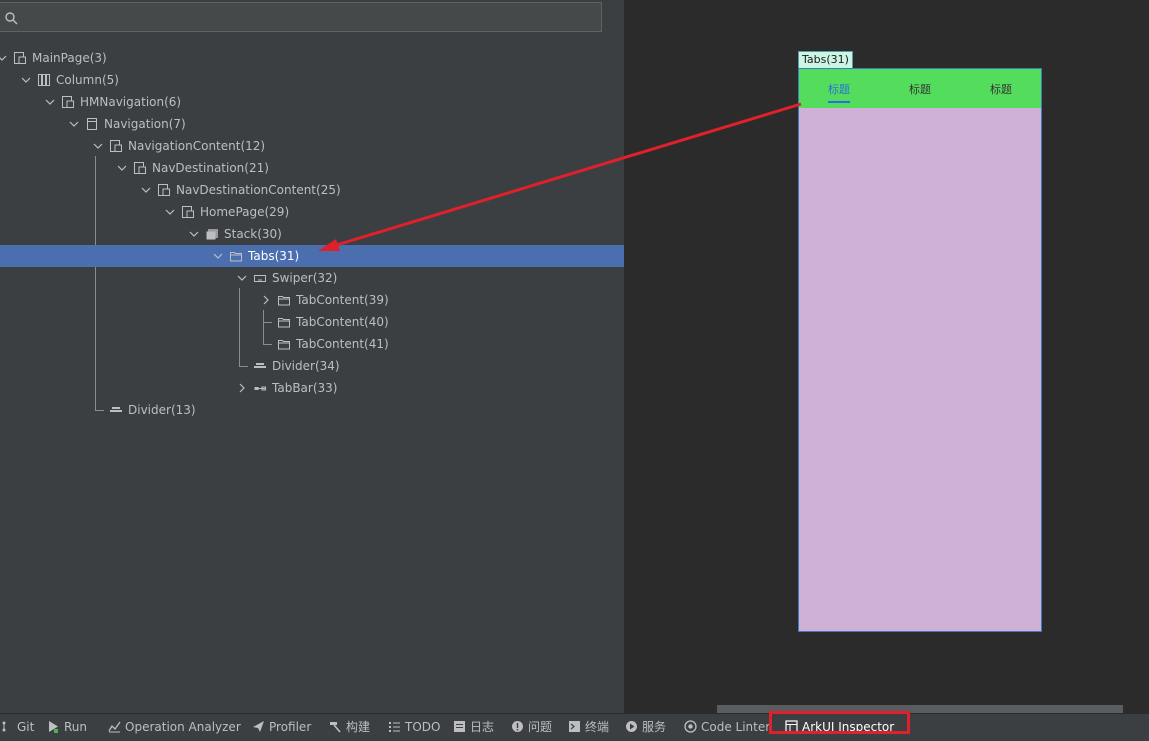  I want to click on preview-tab-2: 标题, so click(920, 89).